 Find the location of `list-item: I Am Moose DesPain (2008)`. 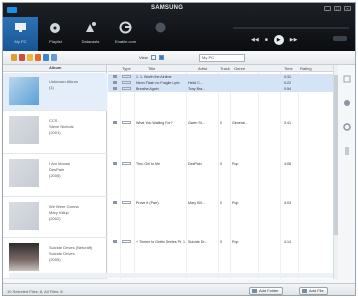

list-item: I Am Moose DesPain (2008) is located at coordinates (55, 176).